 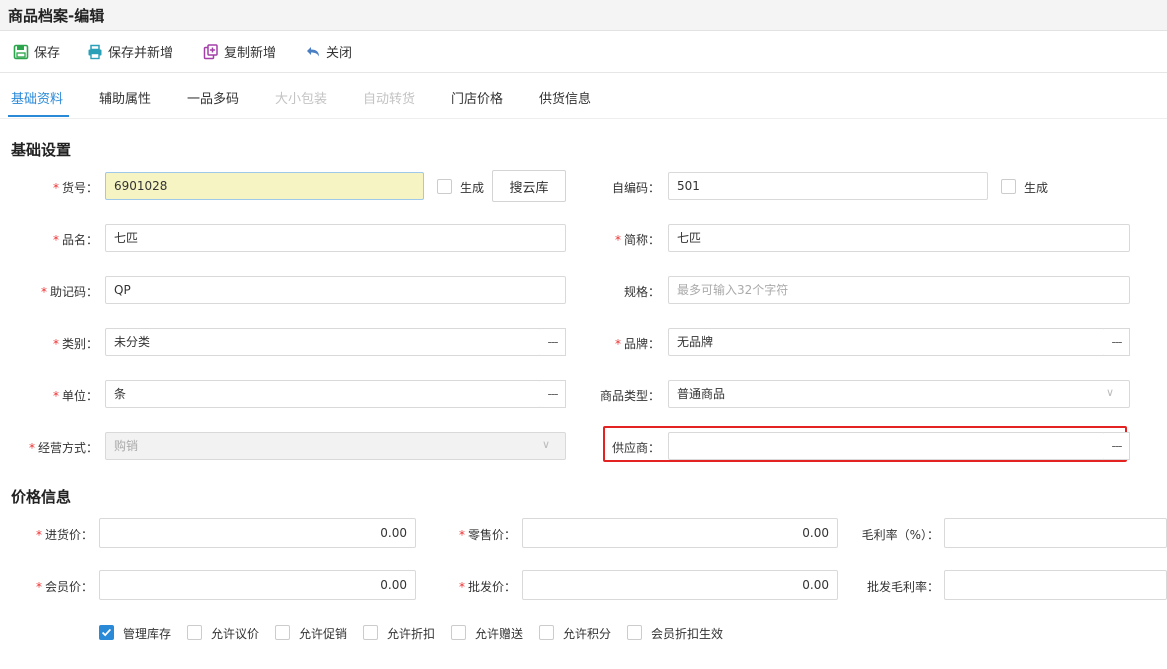 I want to click on save-and-new-button: 保存并新增, so click(x=130, y=51).